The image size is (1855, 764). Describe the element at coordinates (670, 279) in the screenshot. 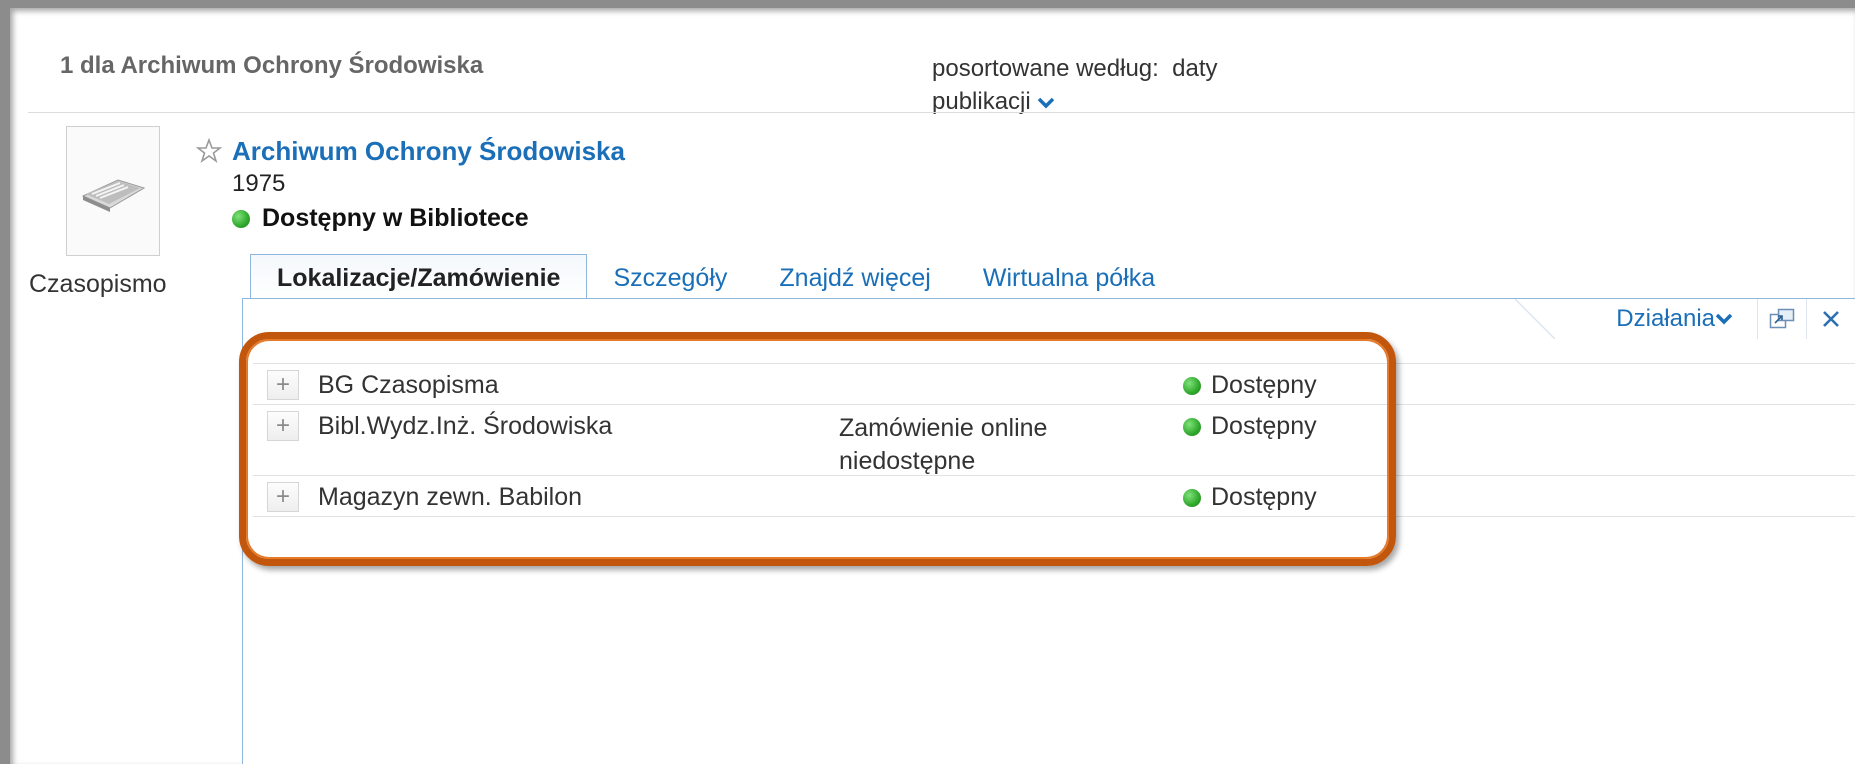

I see `tab-details: Szczegóły` at that location.